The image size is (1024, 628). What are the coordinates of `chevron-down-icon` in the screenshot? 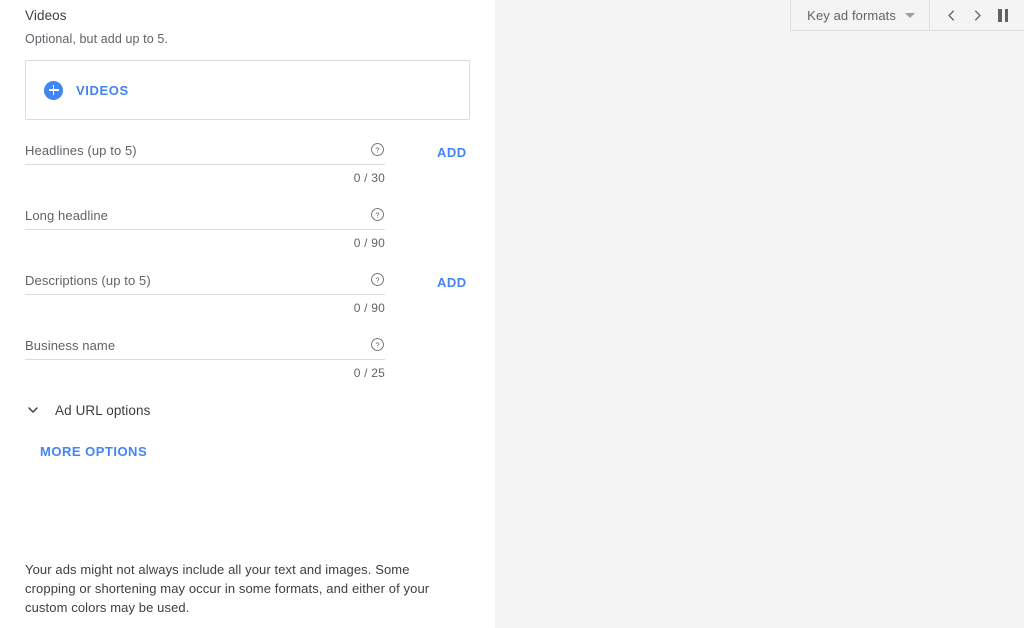 It's located at (33, 410).